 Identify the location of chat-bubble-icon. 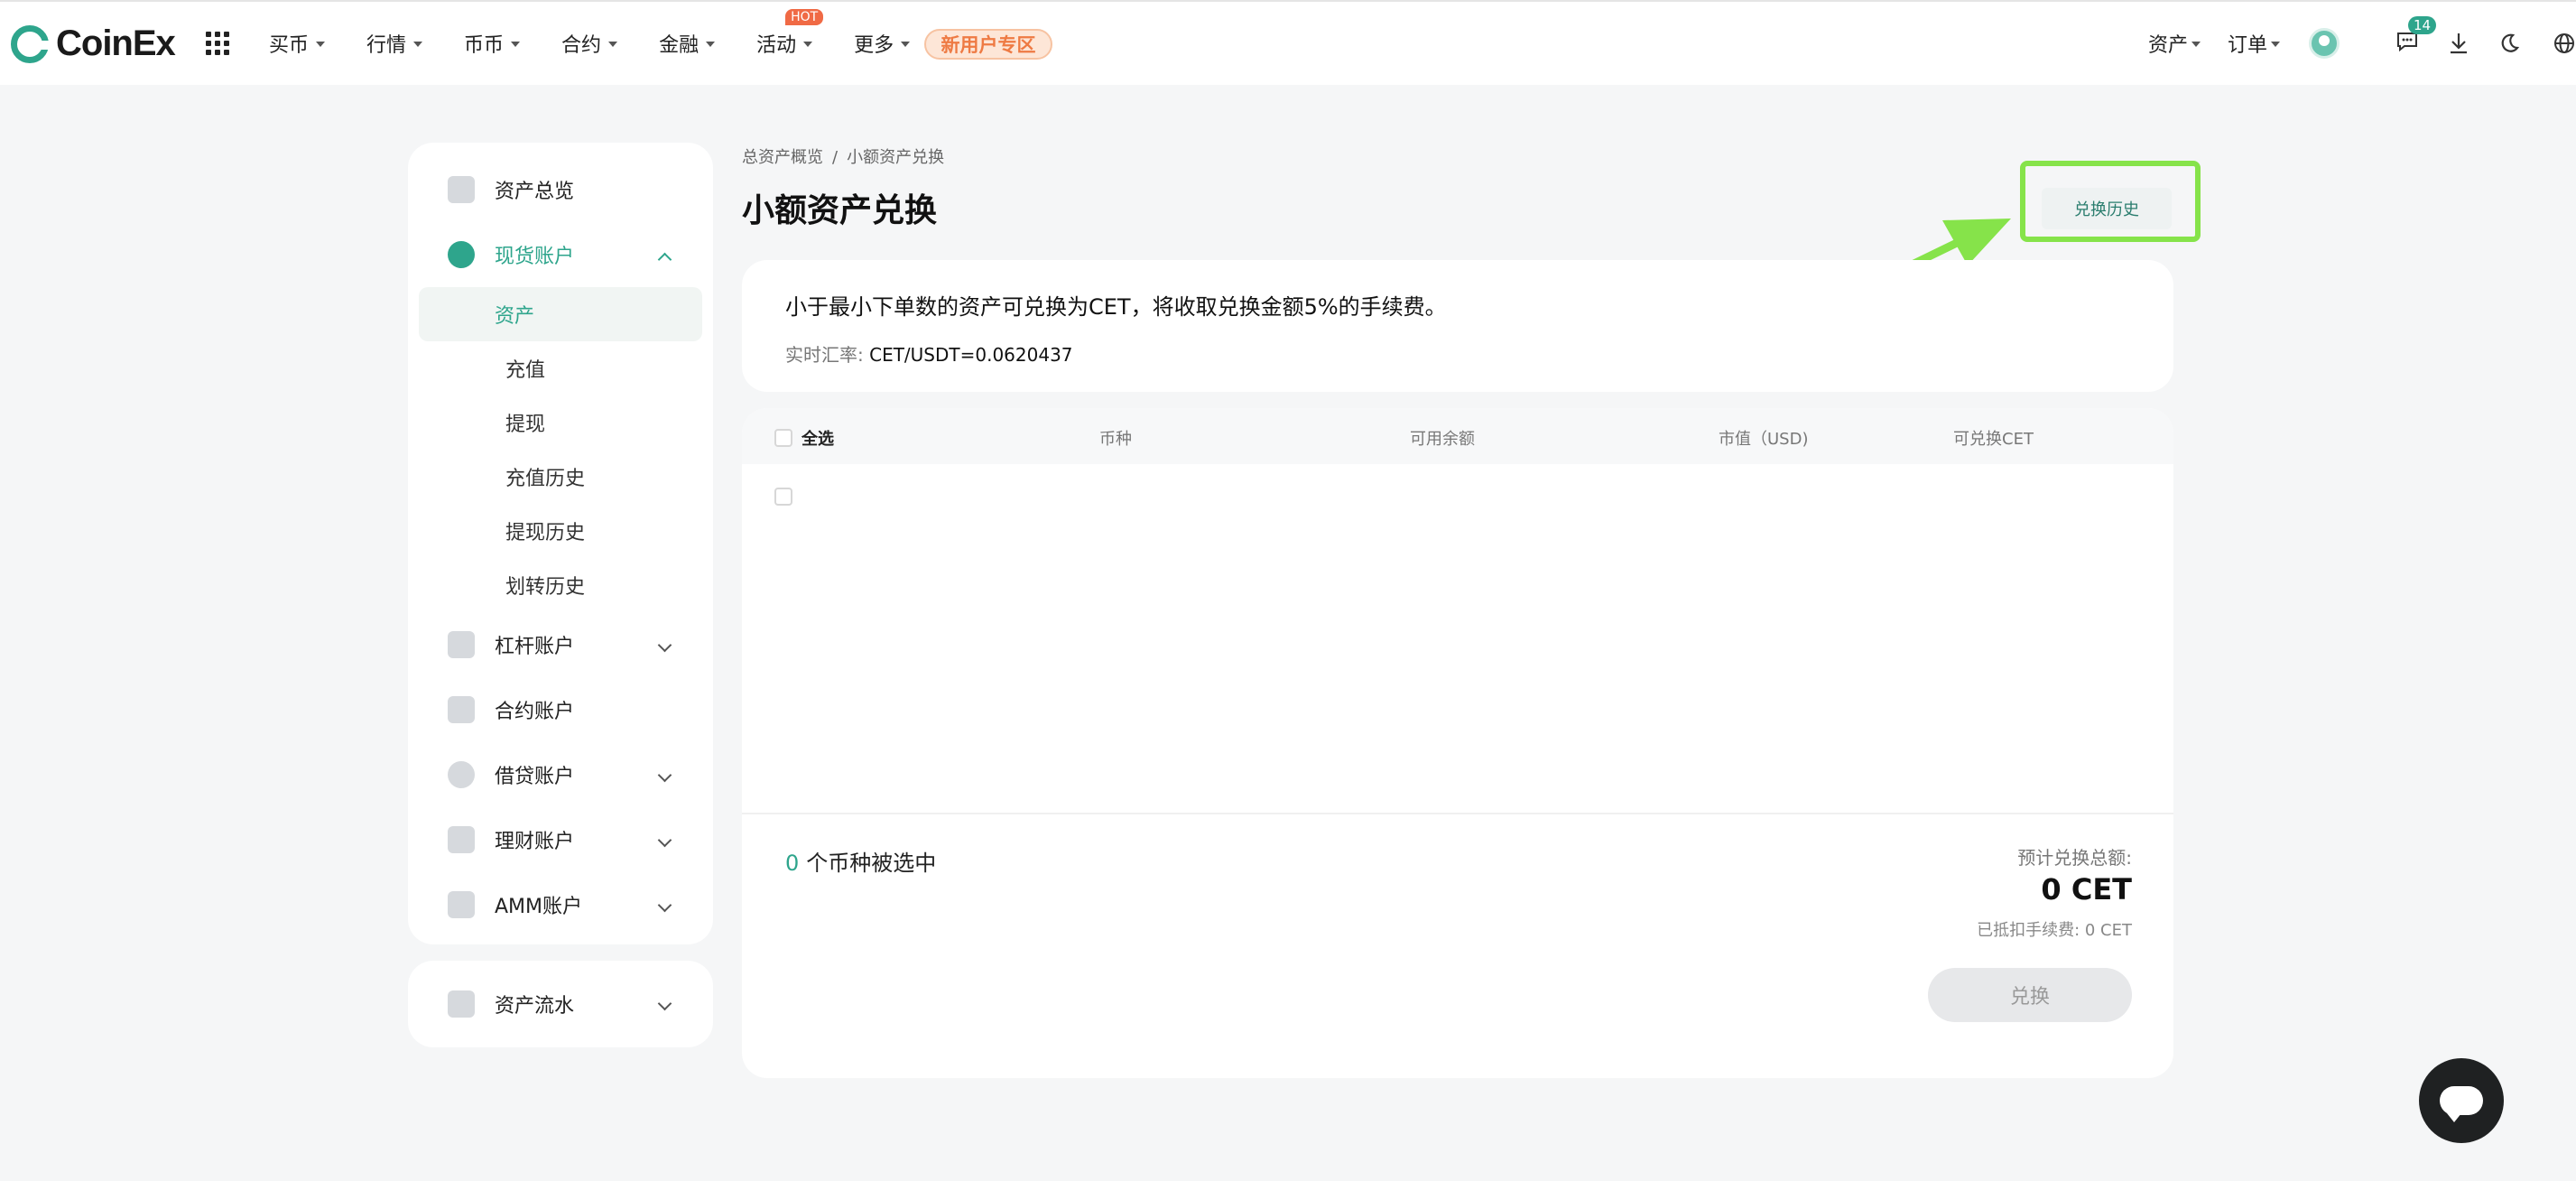
(2461, 1104).